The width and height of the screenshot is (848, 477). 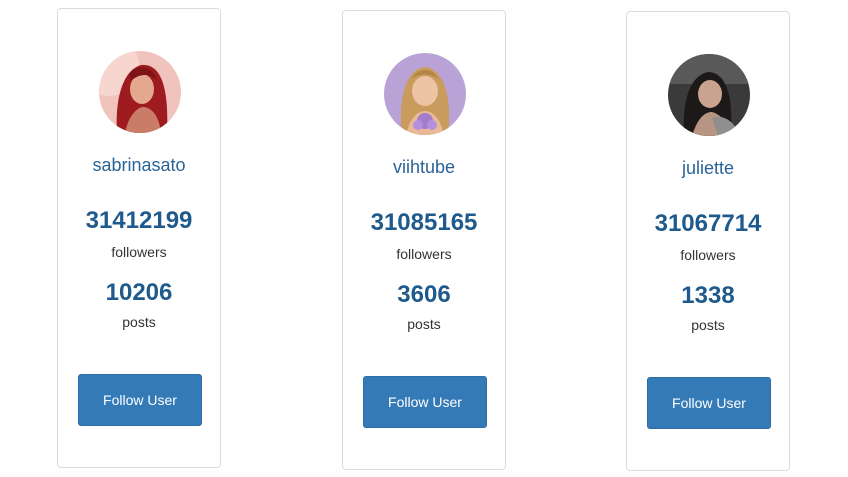 What do you see at coordinates (139, 220) in the screenshot?
I see `followers-count: 31412199` at bounding box center [139, 220].